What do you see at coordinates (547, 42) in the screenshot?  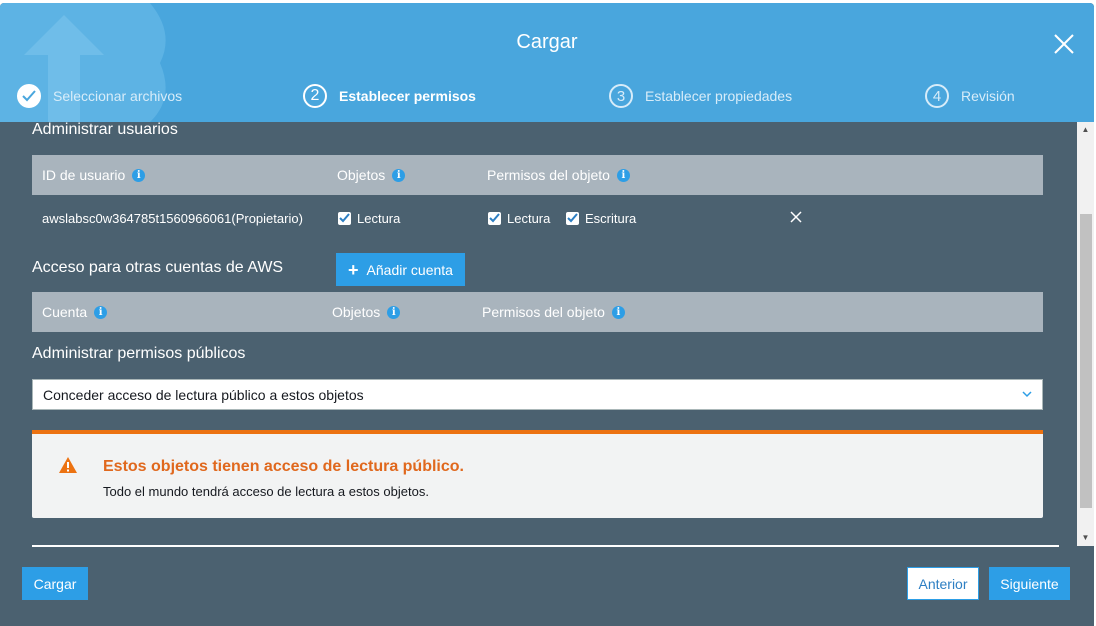 I see `modal-title: Cargar` at bounding box center [547, 42].